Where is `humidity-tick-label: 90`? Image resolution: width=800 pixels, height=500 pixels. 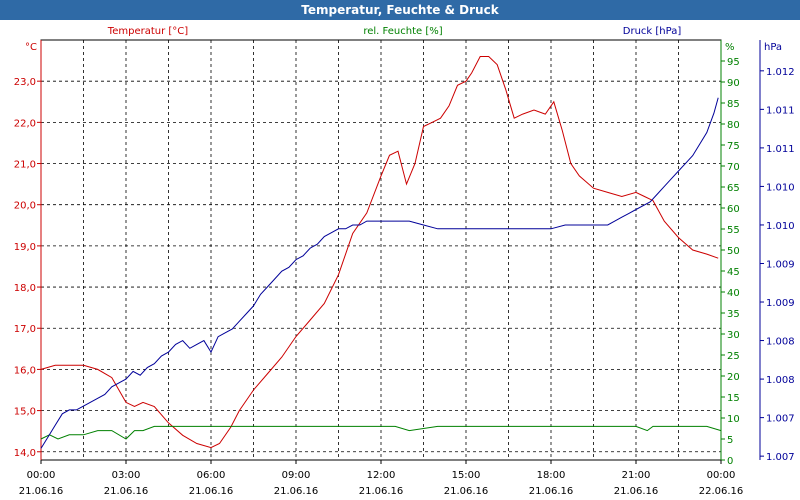
humidity-tick-label: 90 is located at coordinates (733, 83).